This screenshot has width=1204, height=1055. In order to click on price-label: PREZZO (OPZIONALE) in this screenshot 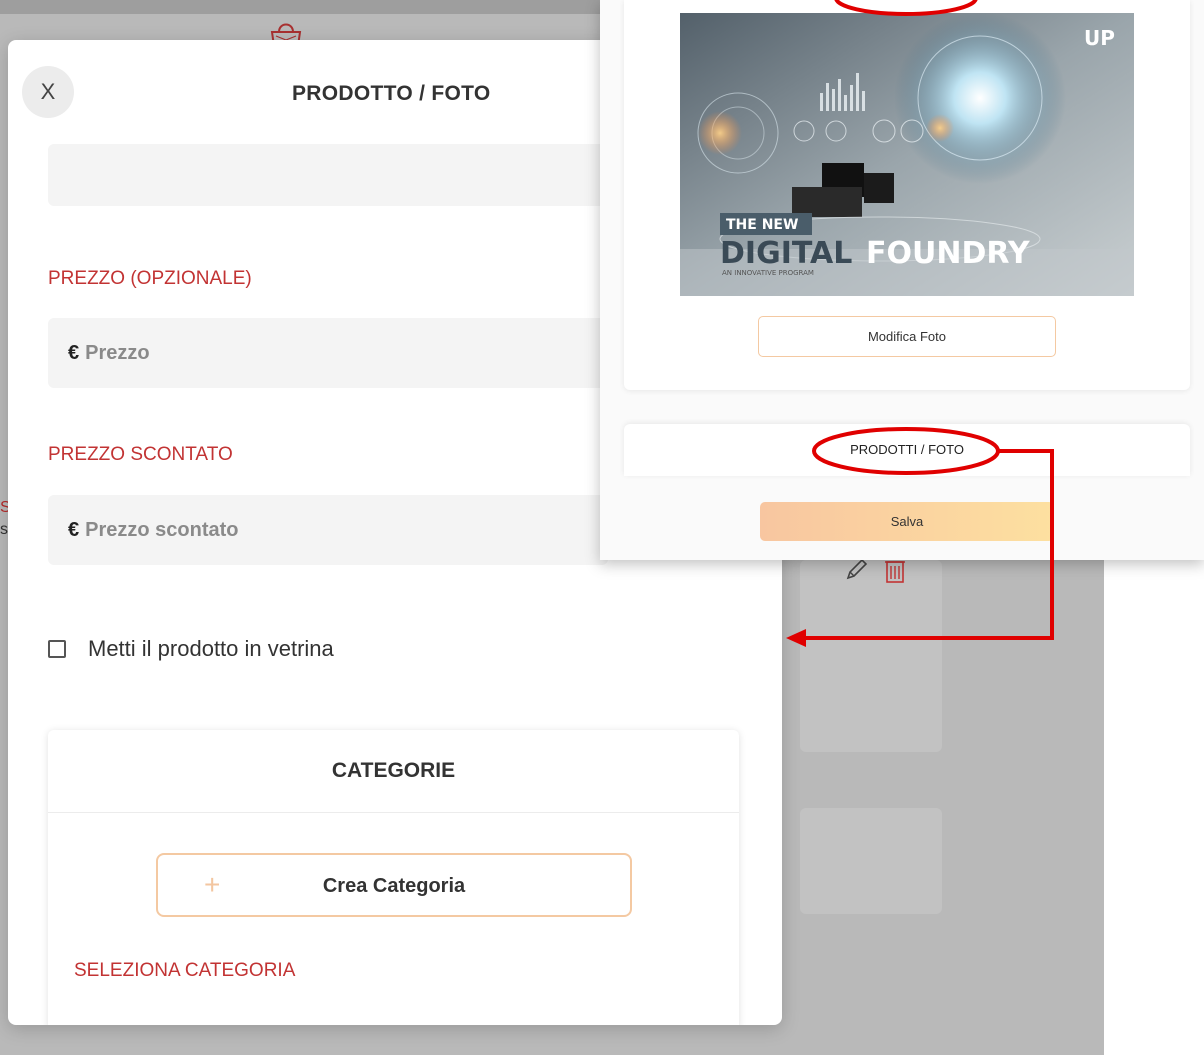, I will do `click(150, 278)`.